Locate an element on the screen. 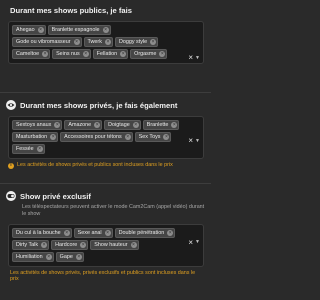 The height and width of the screenshot is (300, 320). tag-chip: Humiliation × is located at coordinates (33, 256).